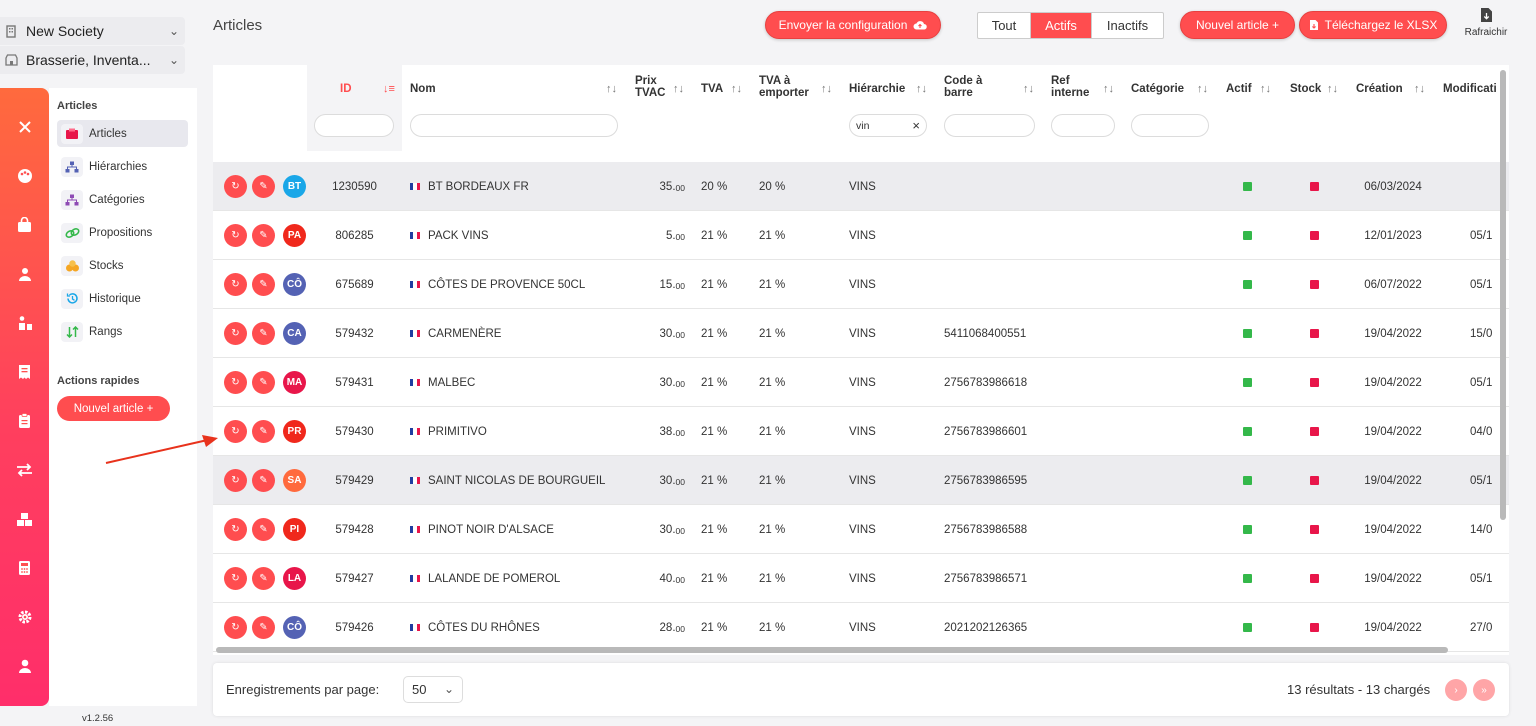 This screenshot has width=1536, height=726. Describe the element at coordinates (514, 125) in the screenshot. I see `name-filter-input` at that location.